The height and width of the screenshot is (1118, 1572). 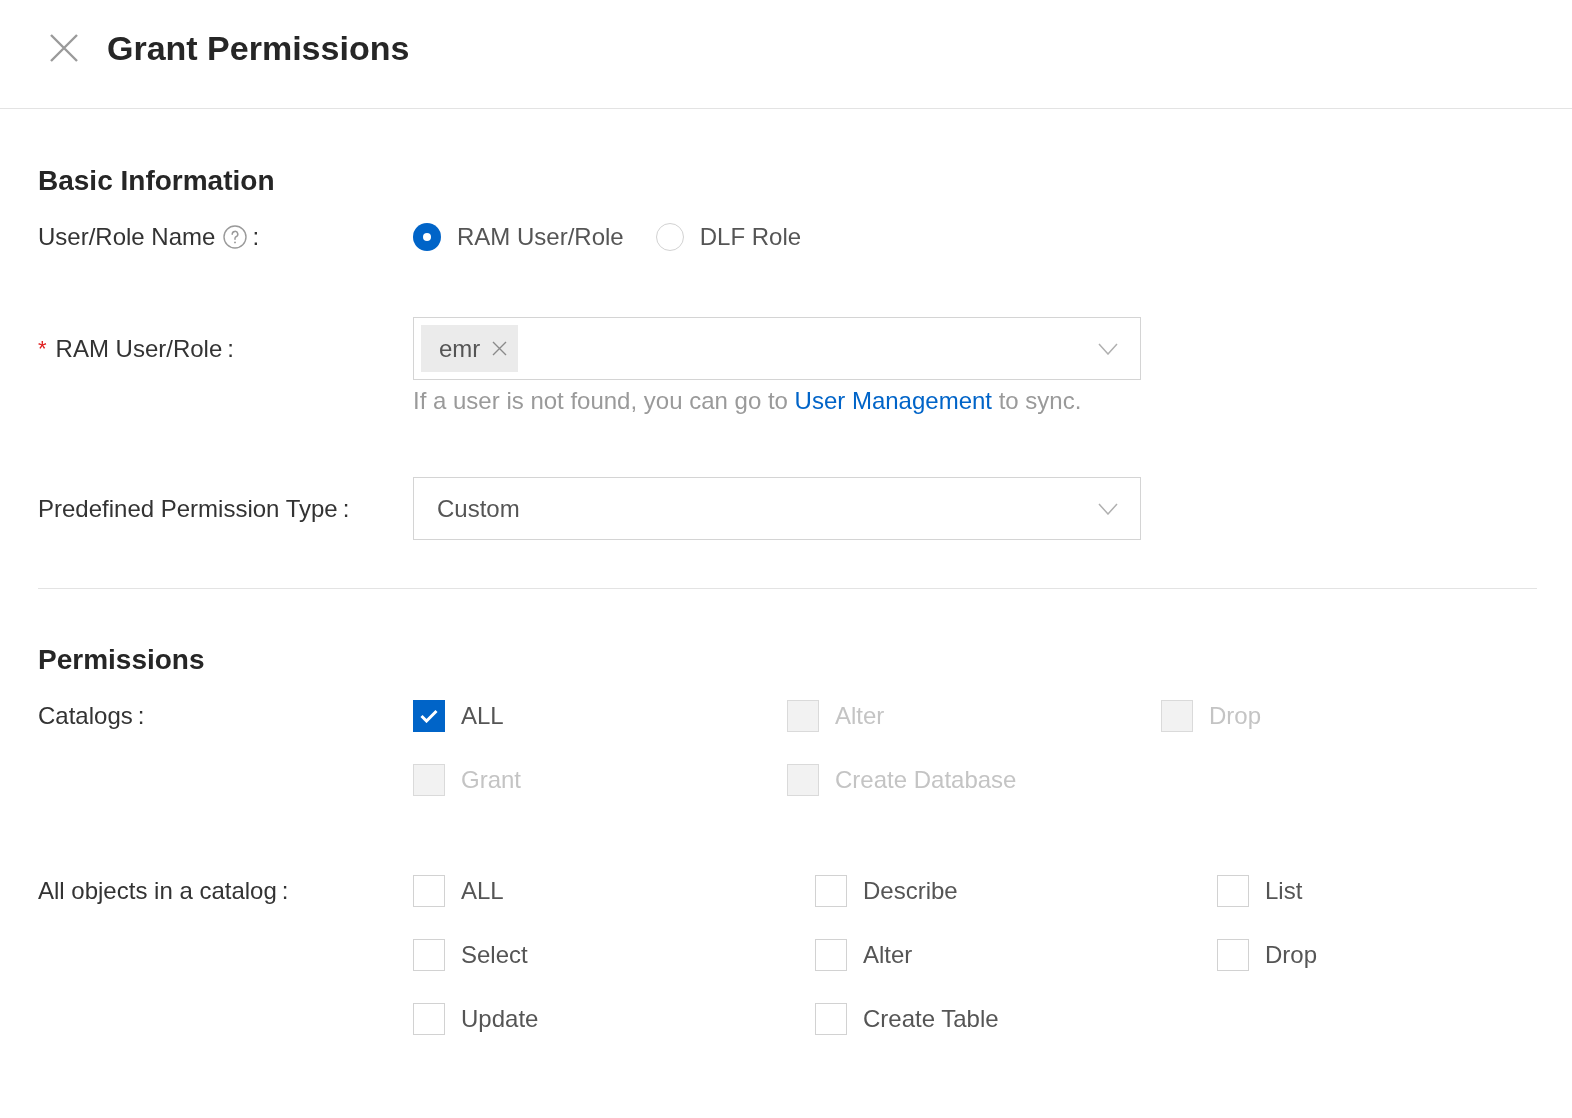 I want to click on radio-label: RAM User/Role, so click(x=540, y=237).